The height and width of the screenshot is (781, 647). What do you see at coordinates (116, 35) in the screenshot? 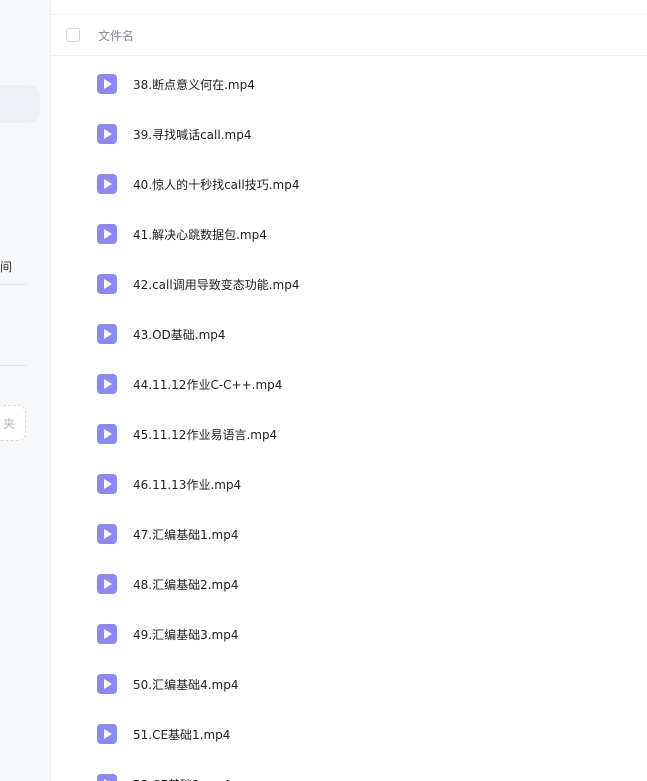
I see `filename-column-header: 文件名` at bounding box center [116, 35].